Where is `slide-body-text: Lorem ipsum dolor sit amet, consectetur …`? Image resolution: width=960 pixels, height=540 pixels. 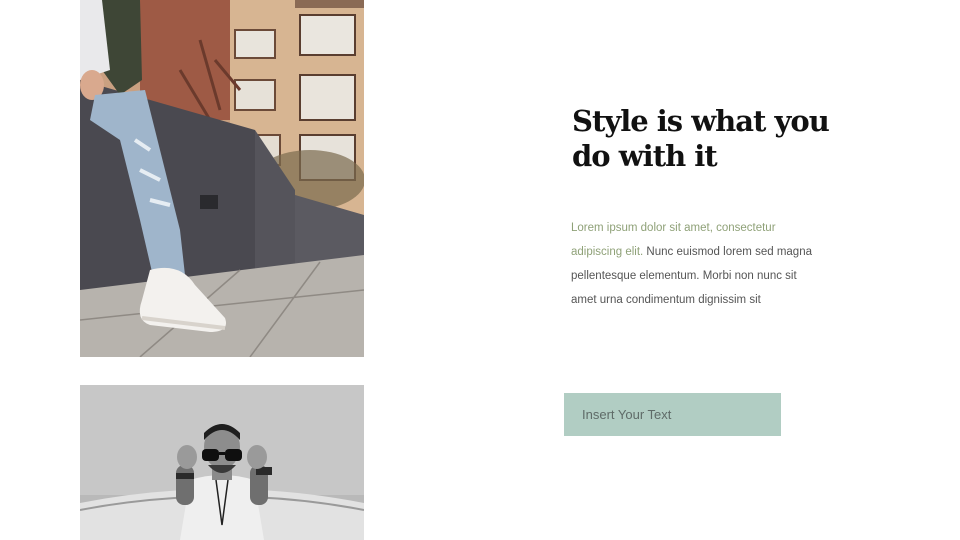
slide-body-text: Lorem ipsum dolor sit amet, consectetur … is located at coordinates (696, 264).